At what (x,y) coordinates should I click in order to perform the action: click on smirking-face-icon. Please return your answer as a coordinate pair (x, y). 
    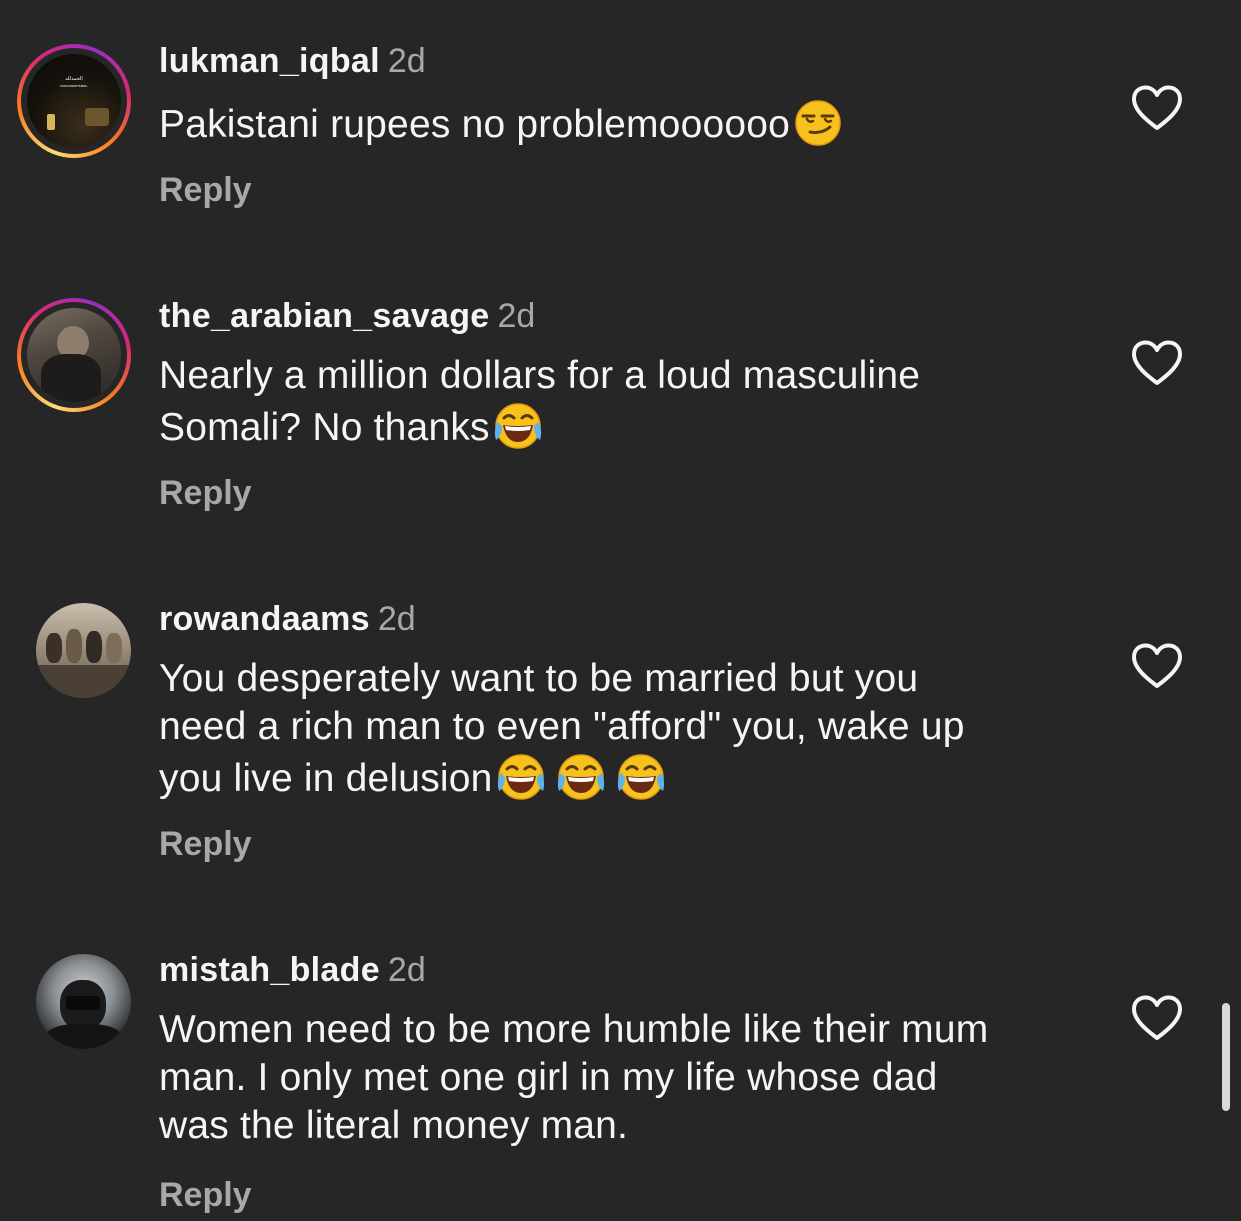
    Looking at the image, I should click on (818, 123).